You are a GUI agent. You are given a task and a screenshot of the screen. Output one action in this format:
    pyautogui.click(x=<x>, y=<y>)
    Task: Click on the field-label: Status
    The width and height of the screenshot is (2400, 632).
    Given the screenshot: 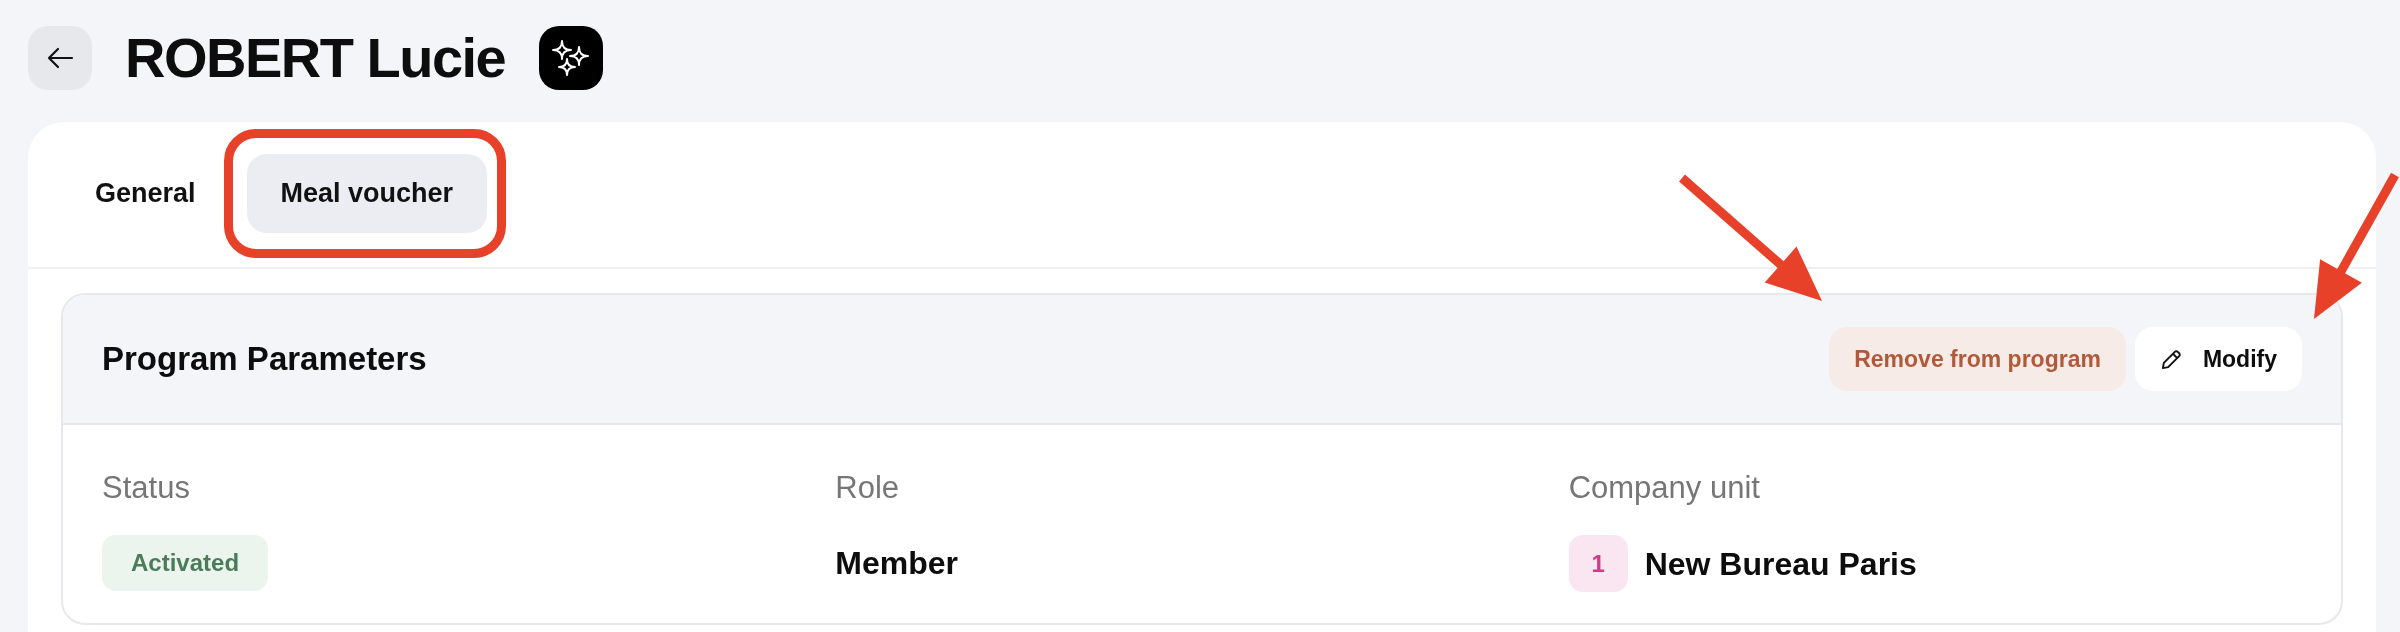 What is the action you would take?
    pyautogui.click(x=146, y=488)
    